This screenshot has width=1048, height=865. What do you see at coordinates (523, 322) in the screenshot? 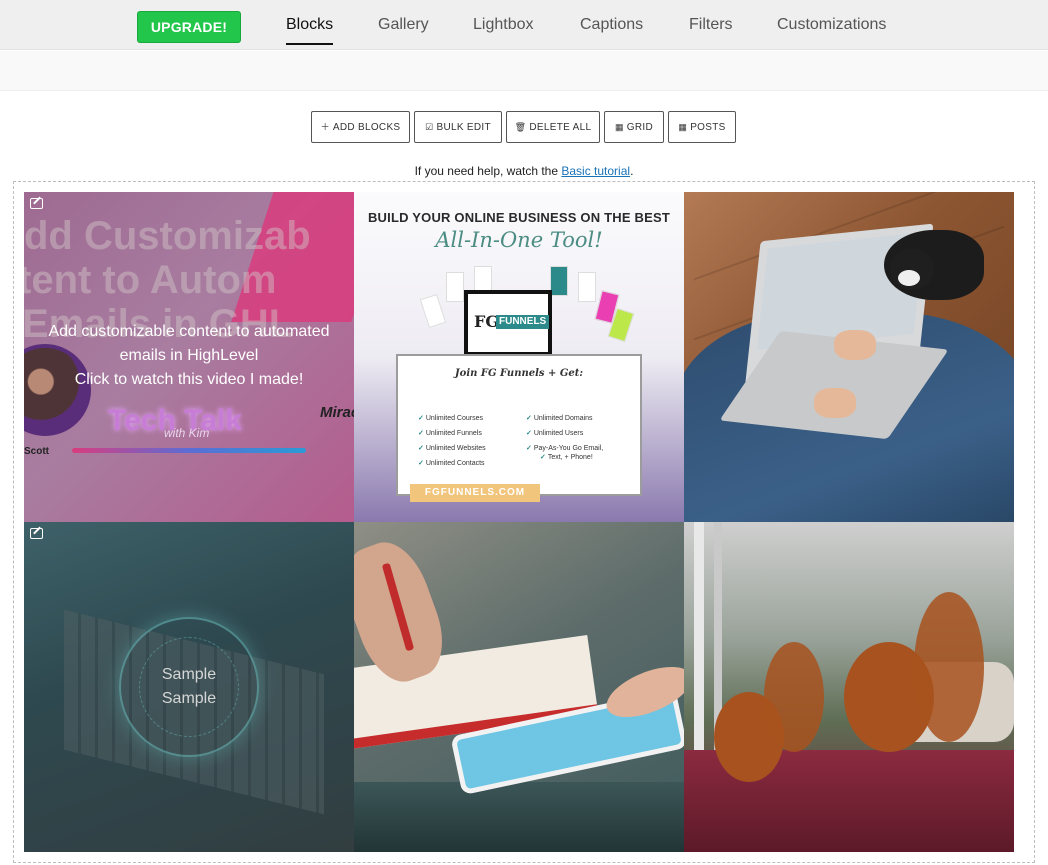
I see `logo-funnels: FUNNELS` at bounding box center [523, 322].